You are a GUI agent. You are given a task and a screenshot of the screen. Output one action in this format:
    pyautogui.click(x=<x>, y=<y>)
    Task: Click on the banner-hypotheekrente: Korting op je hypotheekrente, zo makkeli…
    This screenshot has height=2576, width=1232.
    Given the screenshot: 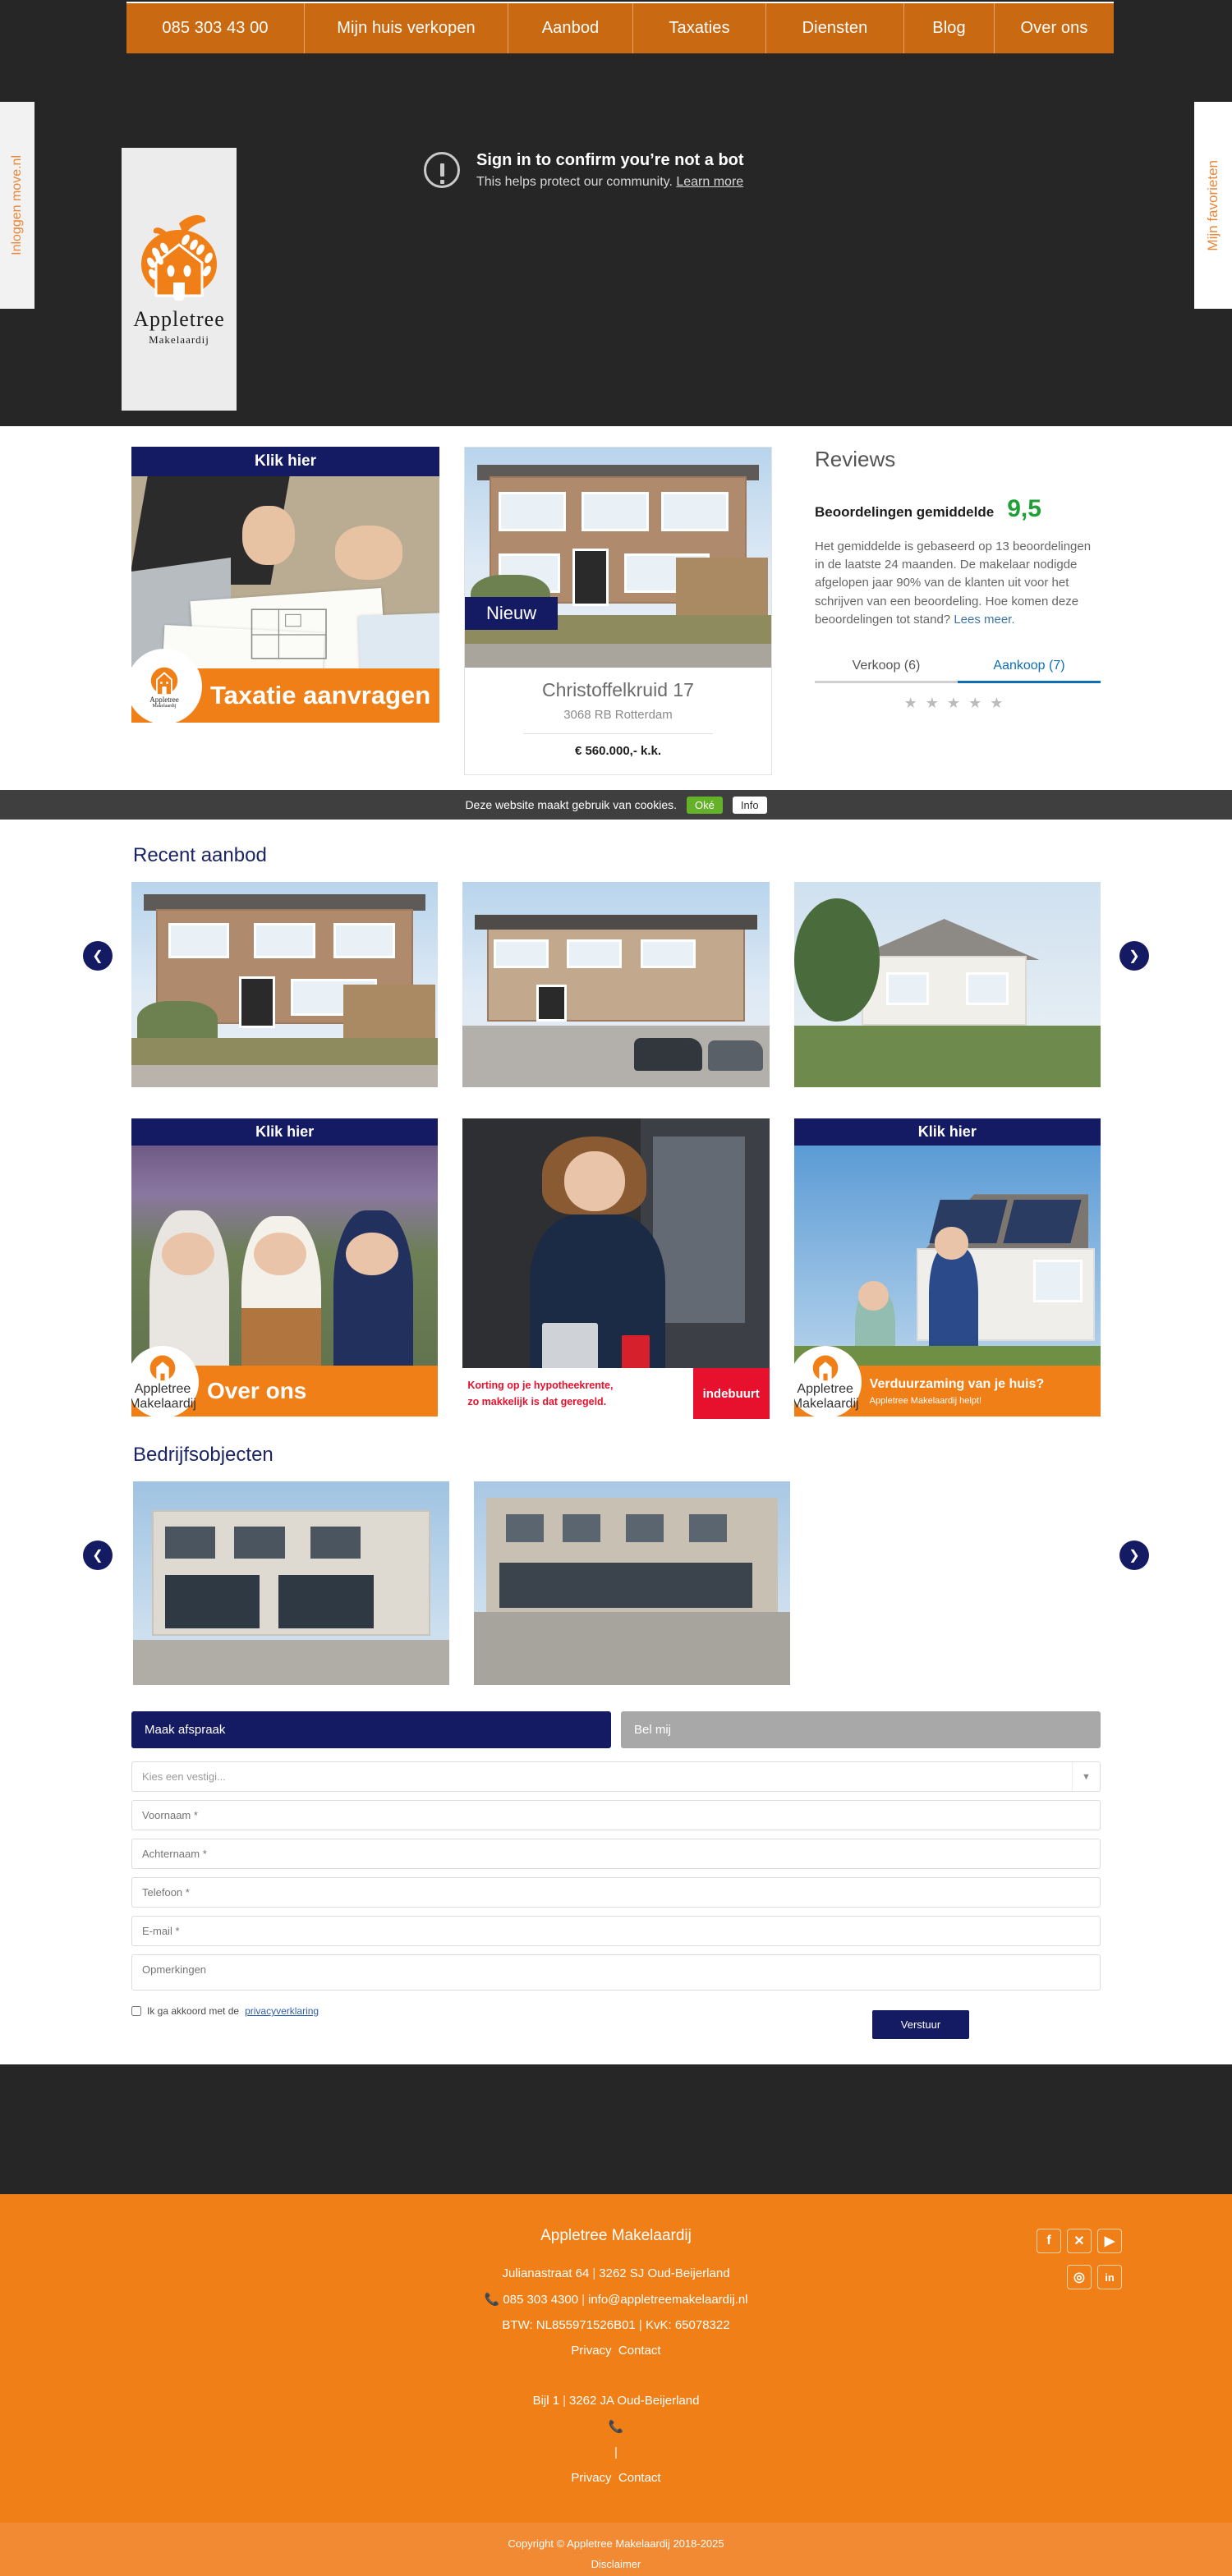 What is the action you would take?
    pyautogui.click(x=616, y=1268)
    